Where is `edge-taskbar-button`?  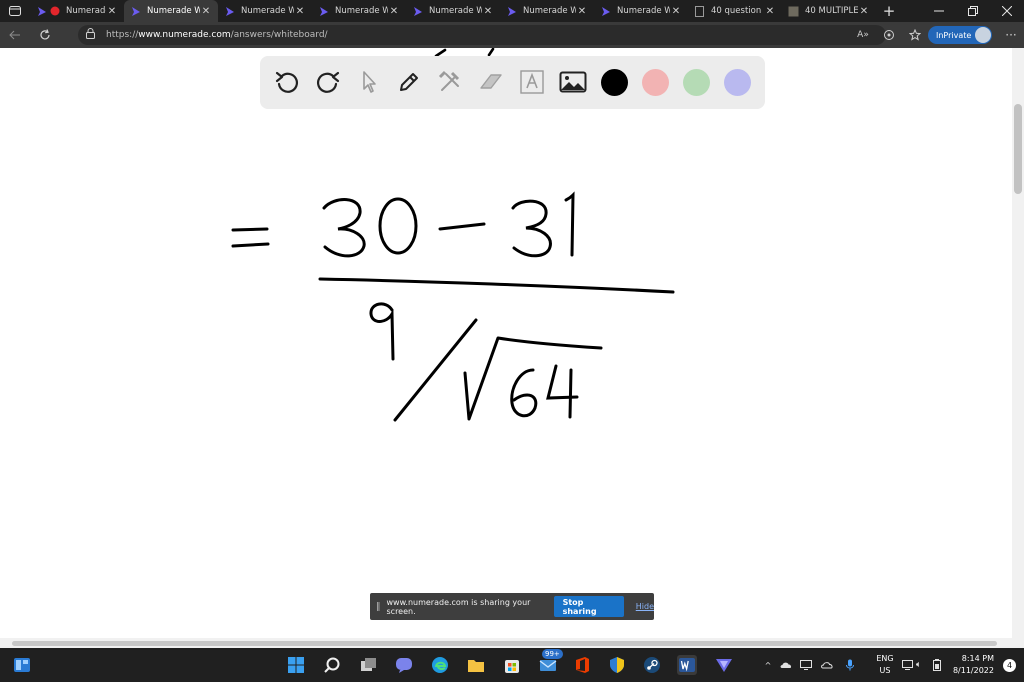 edge-taskbar-button is located at coordinates (440, 665).